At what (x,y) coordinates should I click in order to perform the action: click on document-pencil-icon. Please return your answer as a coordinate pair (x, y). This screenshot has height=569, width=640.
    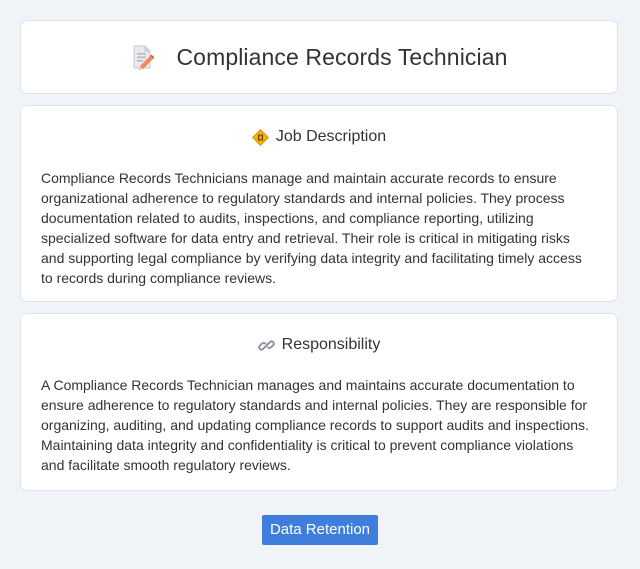
    Looking at the image, I should click on (142, 57).